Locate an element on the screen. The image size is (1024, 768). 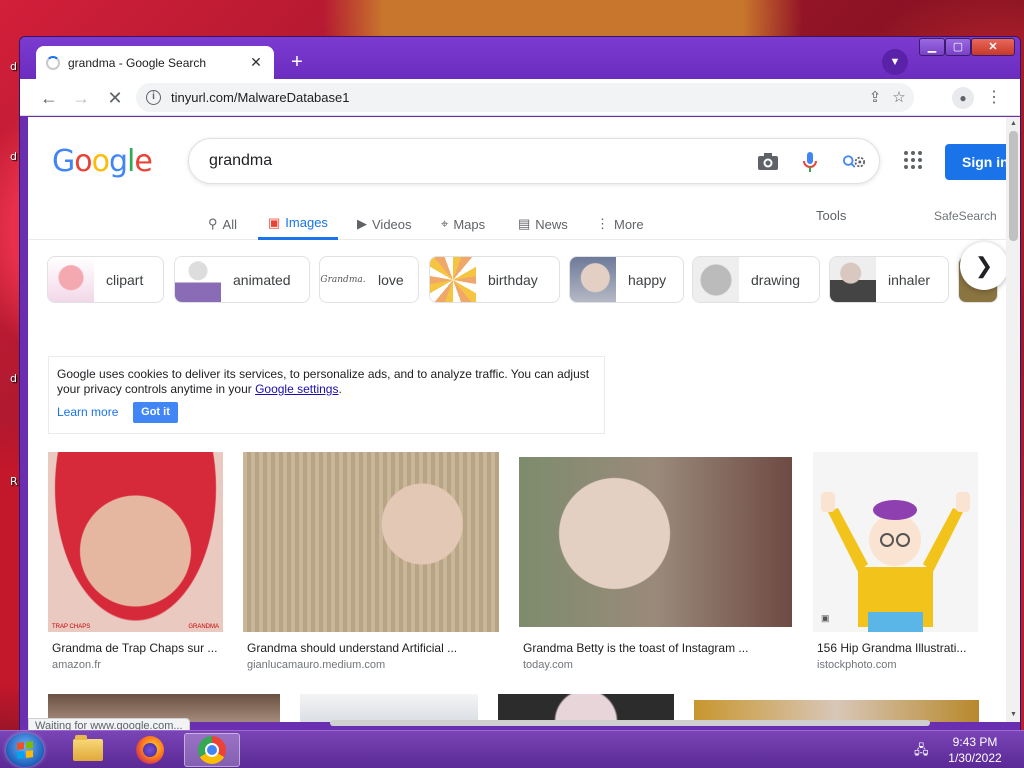
tab-more: ⋮ More is located at coordinates (620, 224).